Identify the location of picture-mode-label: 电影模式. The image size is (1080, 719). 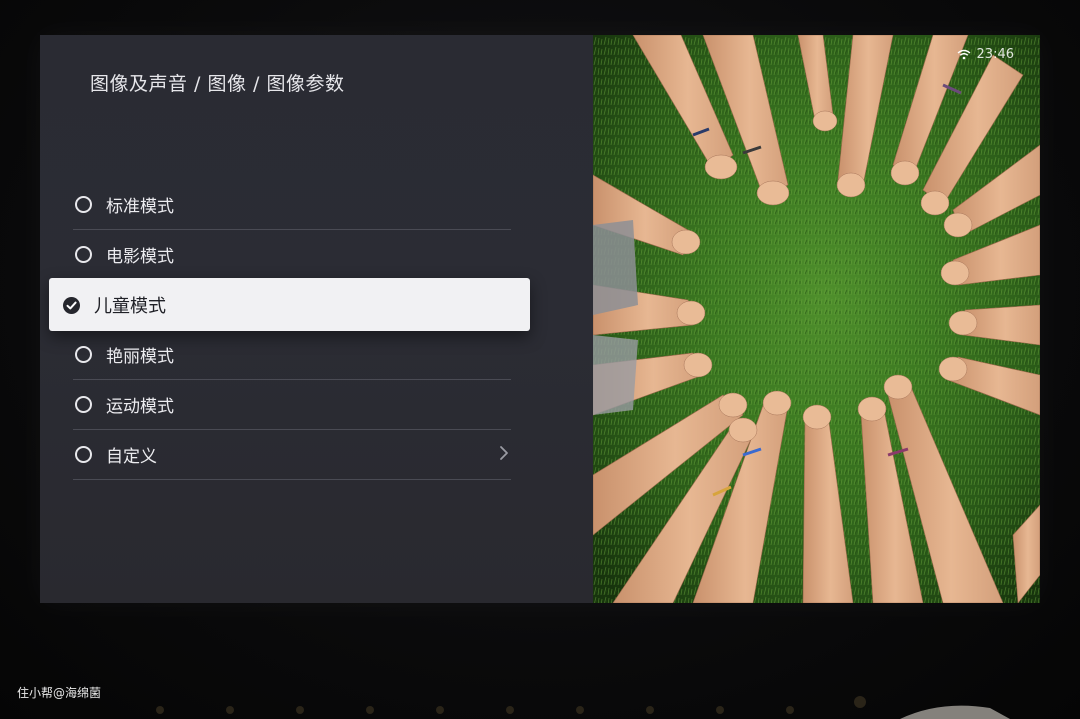
(140, 257).